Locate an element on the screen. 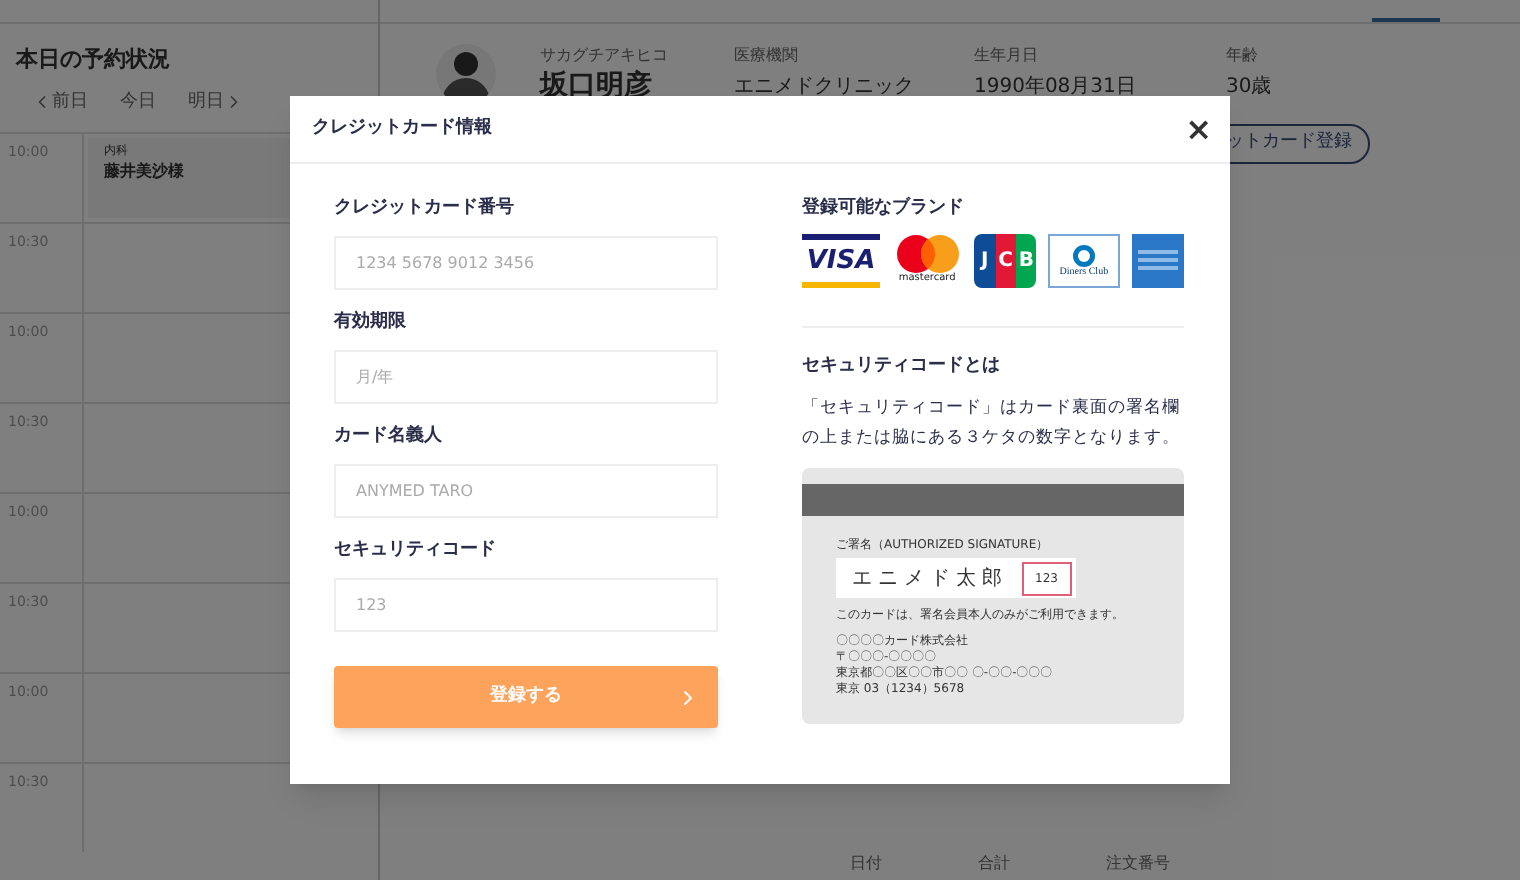 The image size is (1520, 880). field-label: 医療機関 is located at coordinates (767, 56).